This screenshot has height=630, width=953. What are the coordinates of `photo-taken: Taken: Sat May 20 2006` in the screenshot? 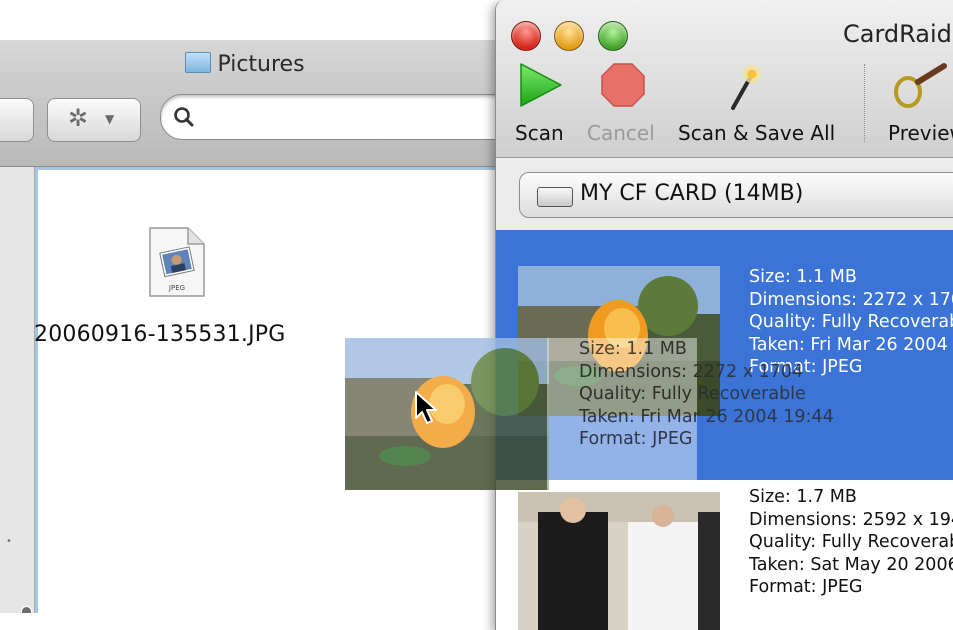 It's located at (851, 564).